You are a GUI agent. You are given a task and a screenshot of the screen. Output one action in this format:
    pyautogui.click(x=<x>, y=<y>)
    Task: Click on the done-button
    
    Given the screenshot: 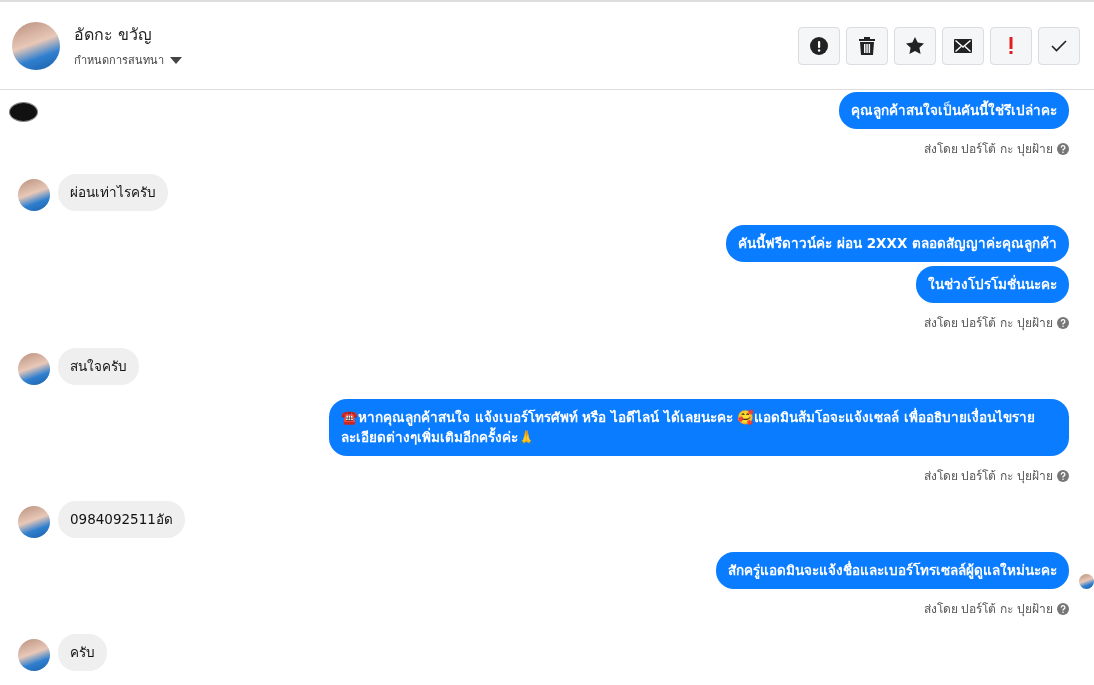 What is the action you would take?
    pyautogui.click(x=1059, y=45)
    